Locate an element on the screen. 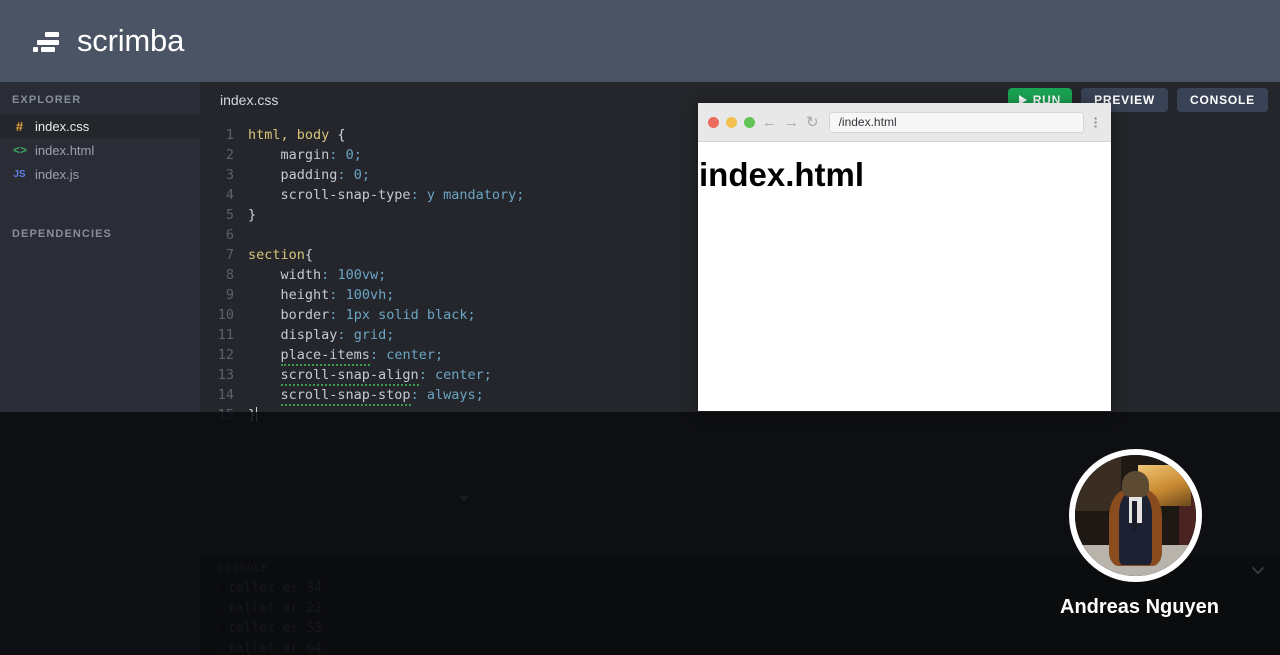 This screenshot has height=655, width=1280. explorer-heading: EXPLORER is located at coordinates (47, 100).